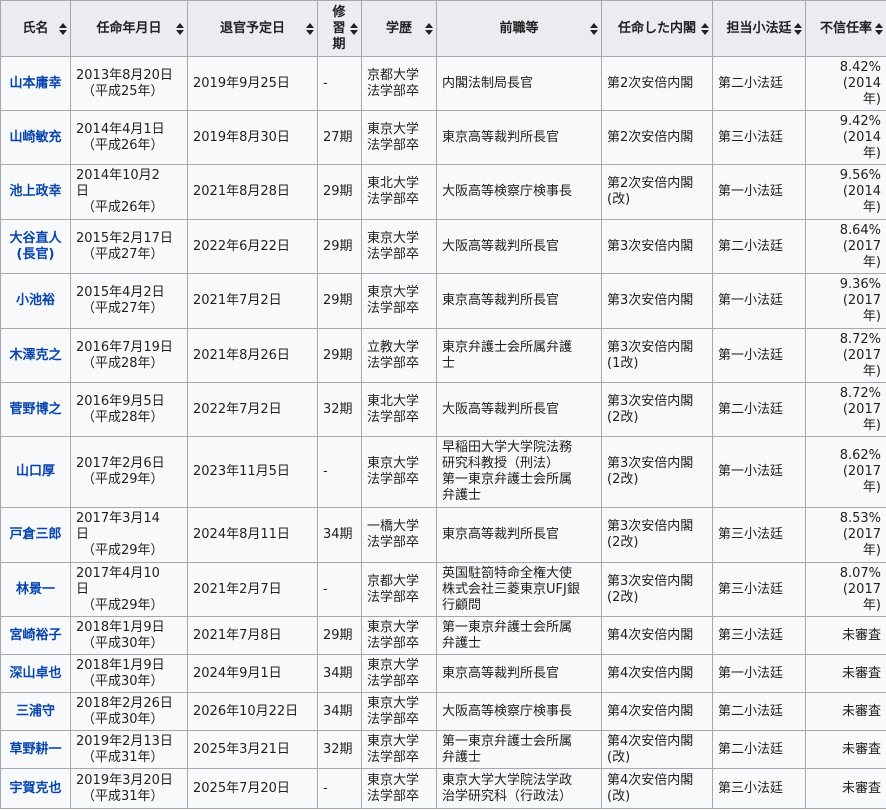 The width and height of the screenshot is (886, 811). I want to click on retire-date-link: 2021年8月26日, so click(241, 355).